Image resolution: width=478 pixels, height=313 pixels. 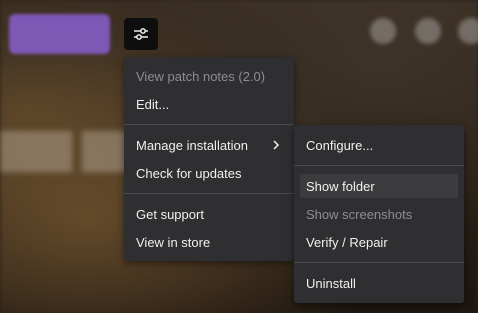 I want to click on menu-item-label: Uninstall, so click(x=331, y=283).